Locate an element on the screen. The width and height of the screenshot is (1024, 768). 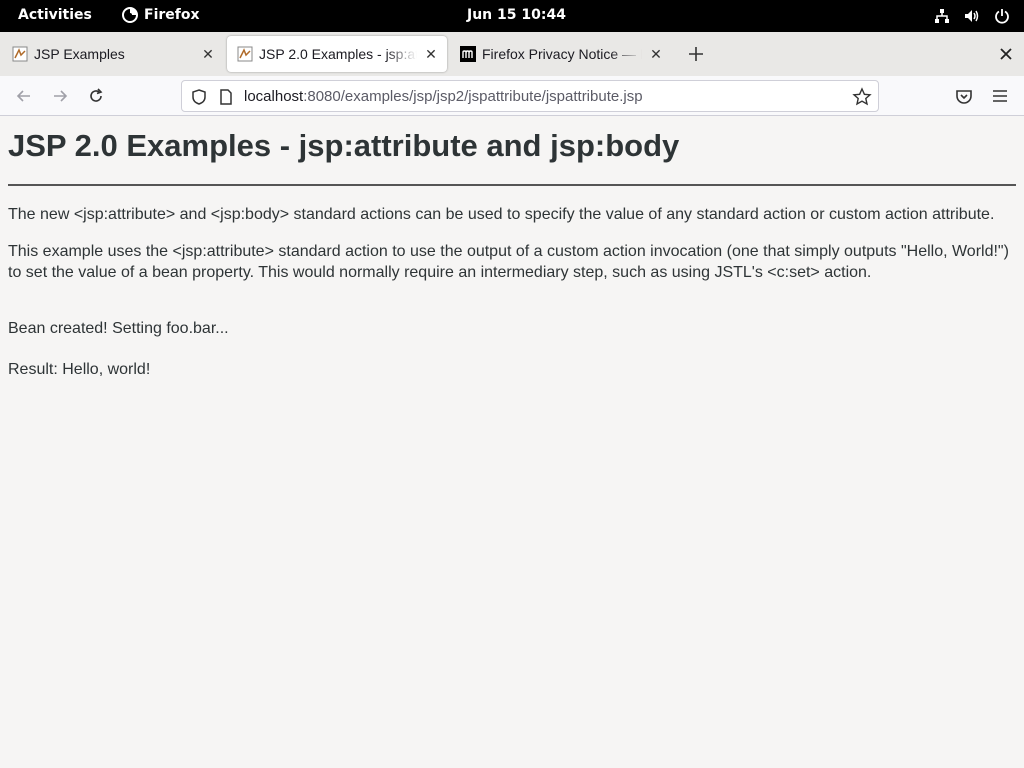
mozilla-favicon-icon is located at coordinates (468, 54).